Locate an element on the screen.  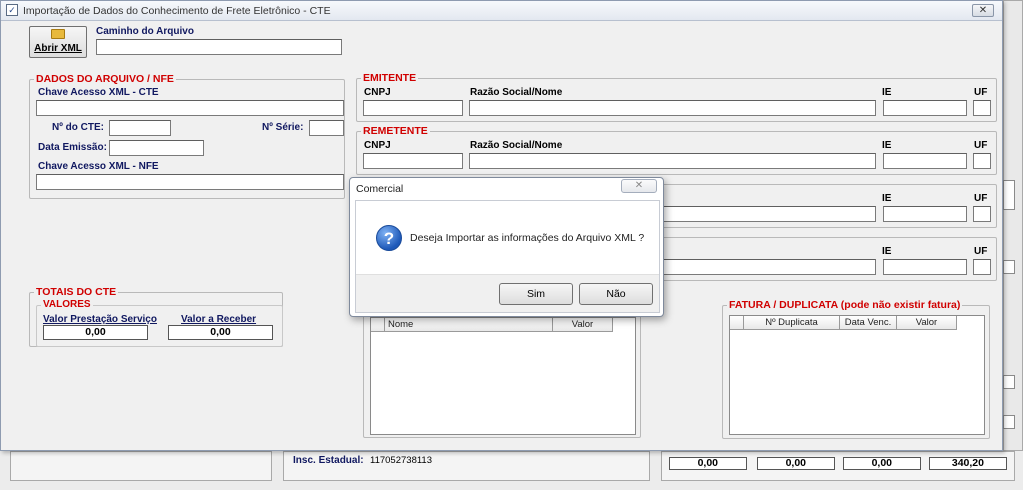
fatura-grid: Nº Duplicata Data Venc. Valor is located at coordinates (857, 375).